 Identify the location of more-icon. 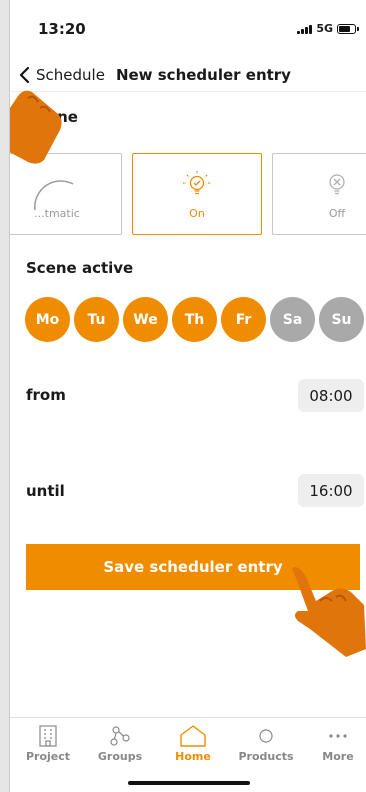
(338, 736).